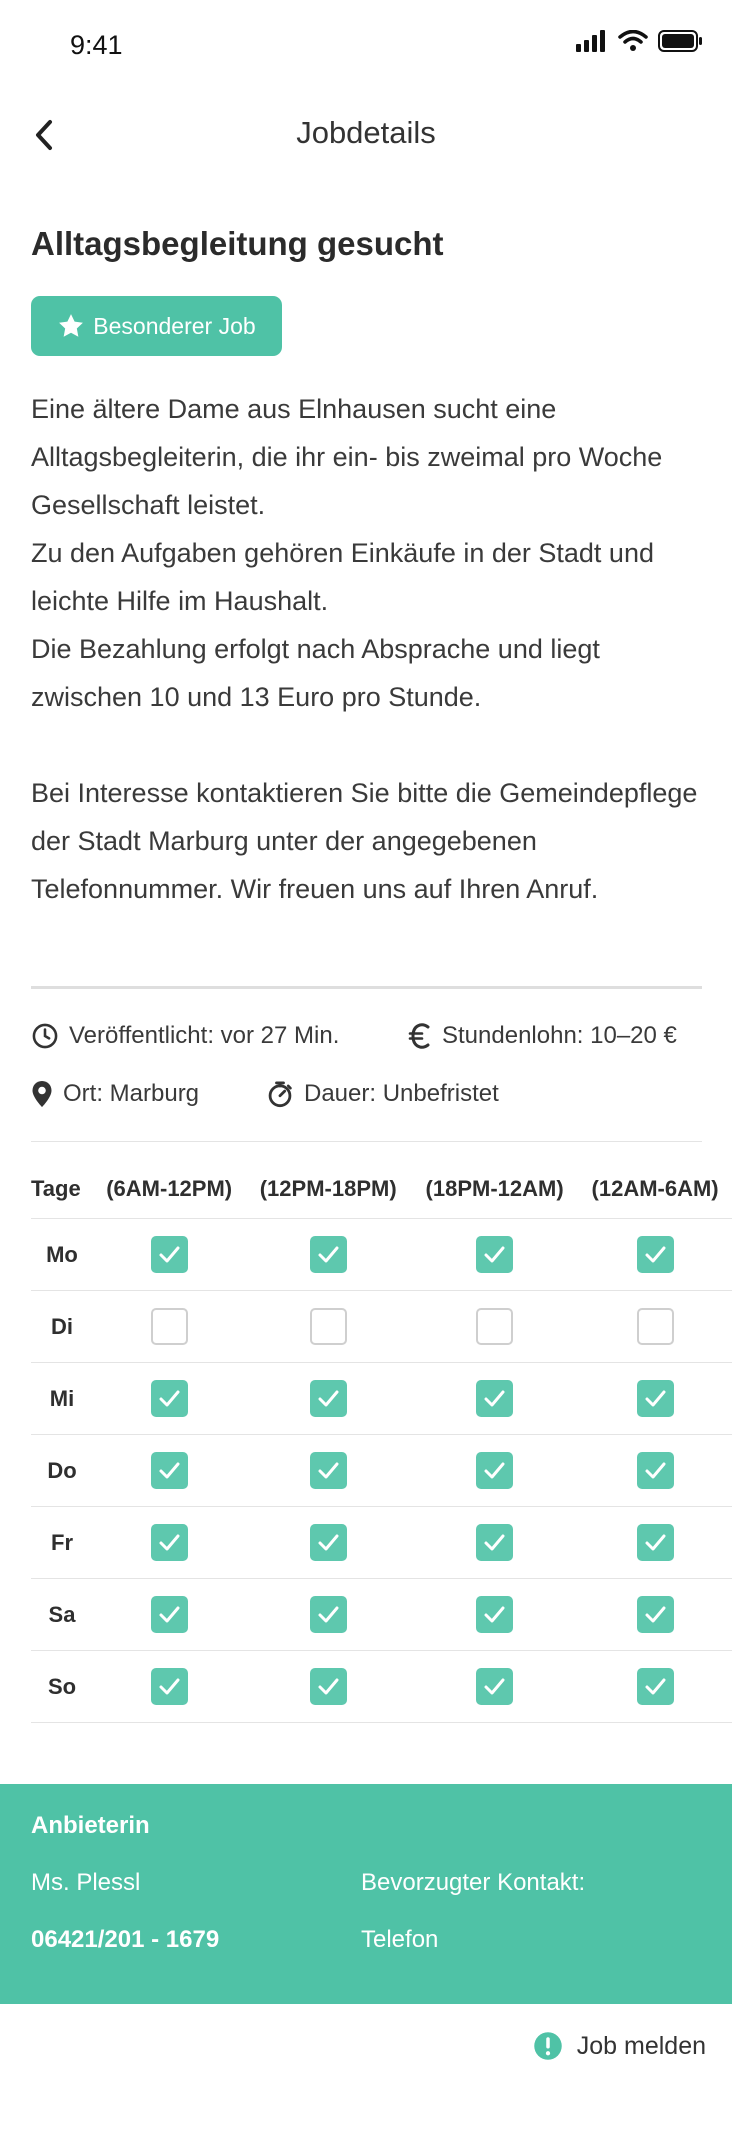 The width and height of the screenshot is (732, 2148). I want to click on battery-icon, so click(680, 41).